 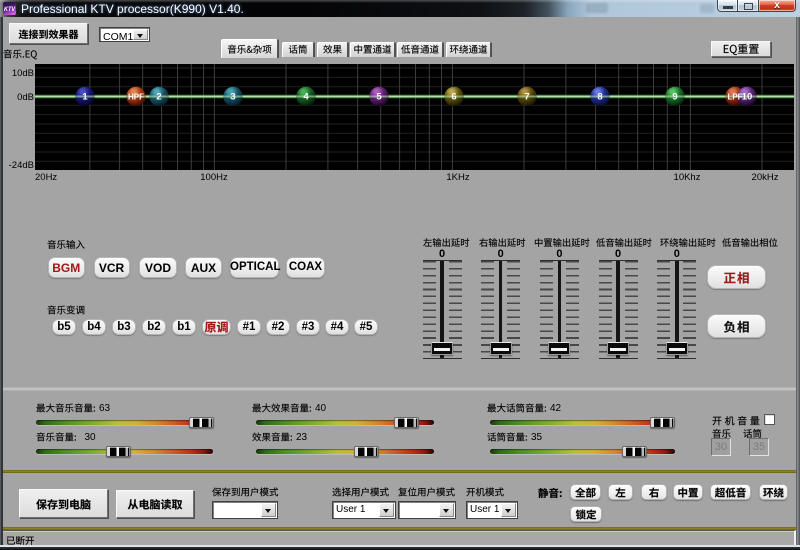 What do you see at coordinates (136, 97) in the screenshot?
I see `svg-text: HPF` at bounding box center [136, 97].